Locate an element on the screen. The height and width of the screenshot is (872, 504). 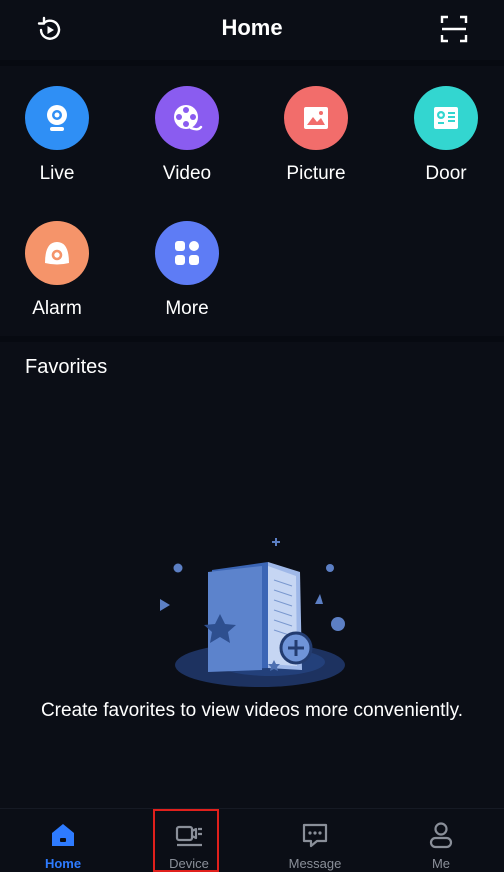
grid-item-video: Video is located at coordinates (187, 126).